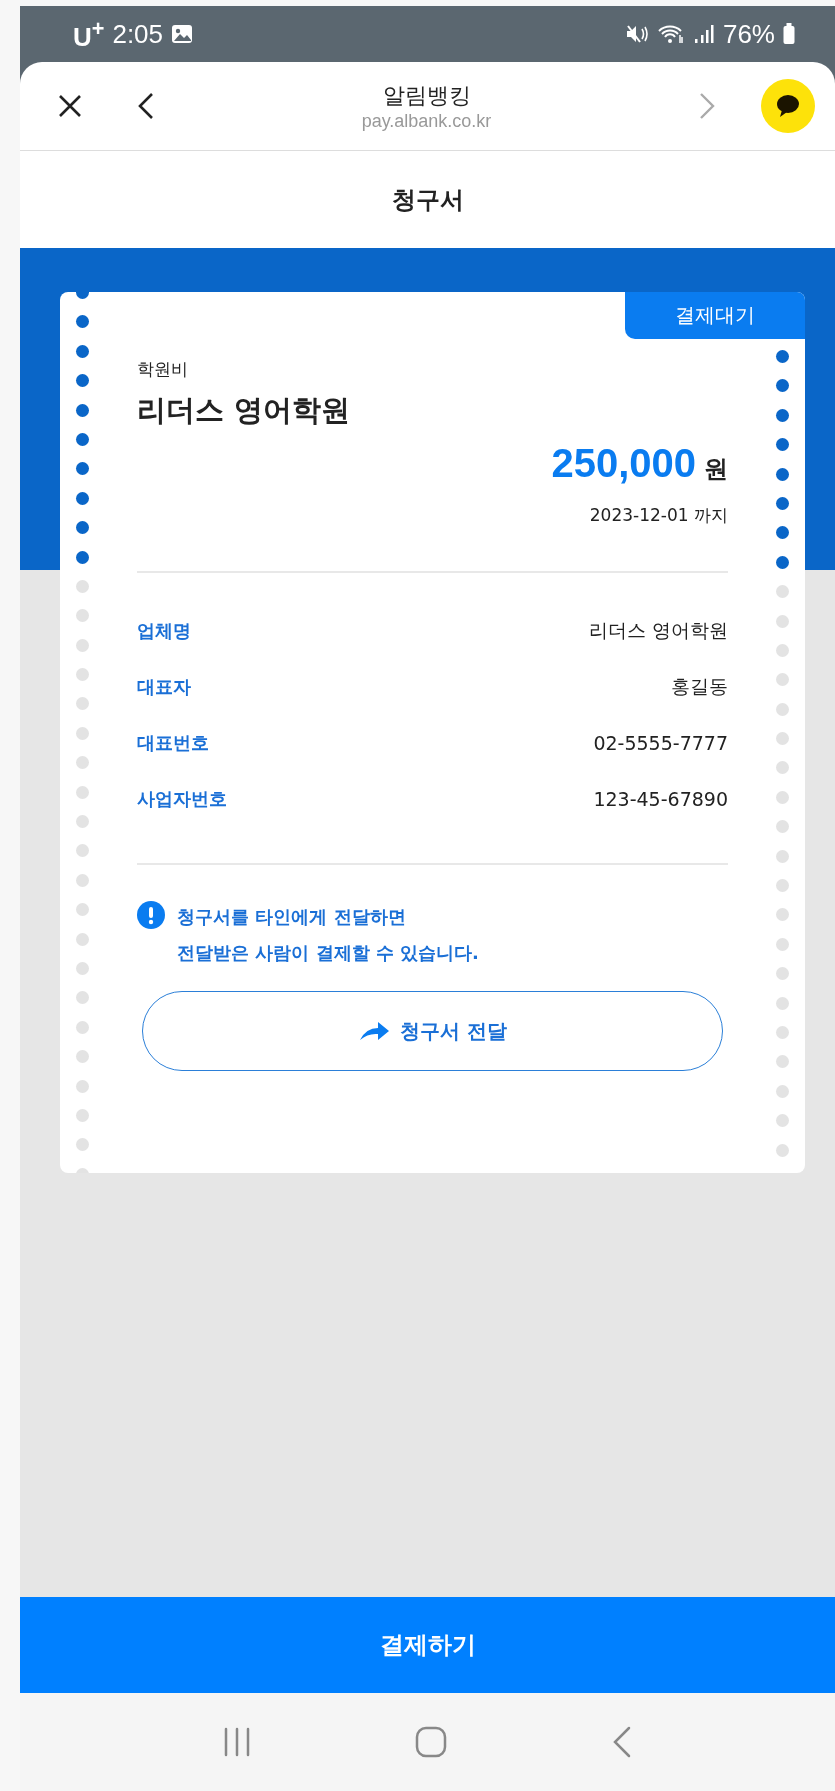 The image size is (835, 1791). What do you see at coordinates (182, 799) in the screenshot?
I see `detail-label: 사업자번호` at bounding box center [182, 799].